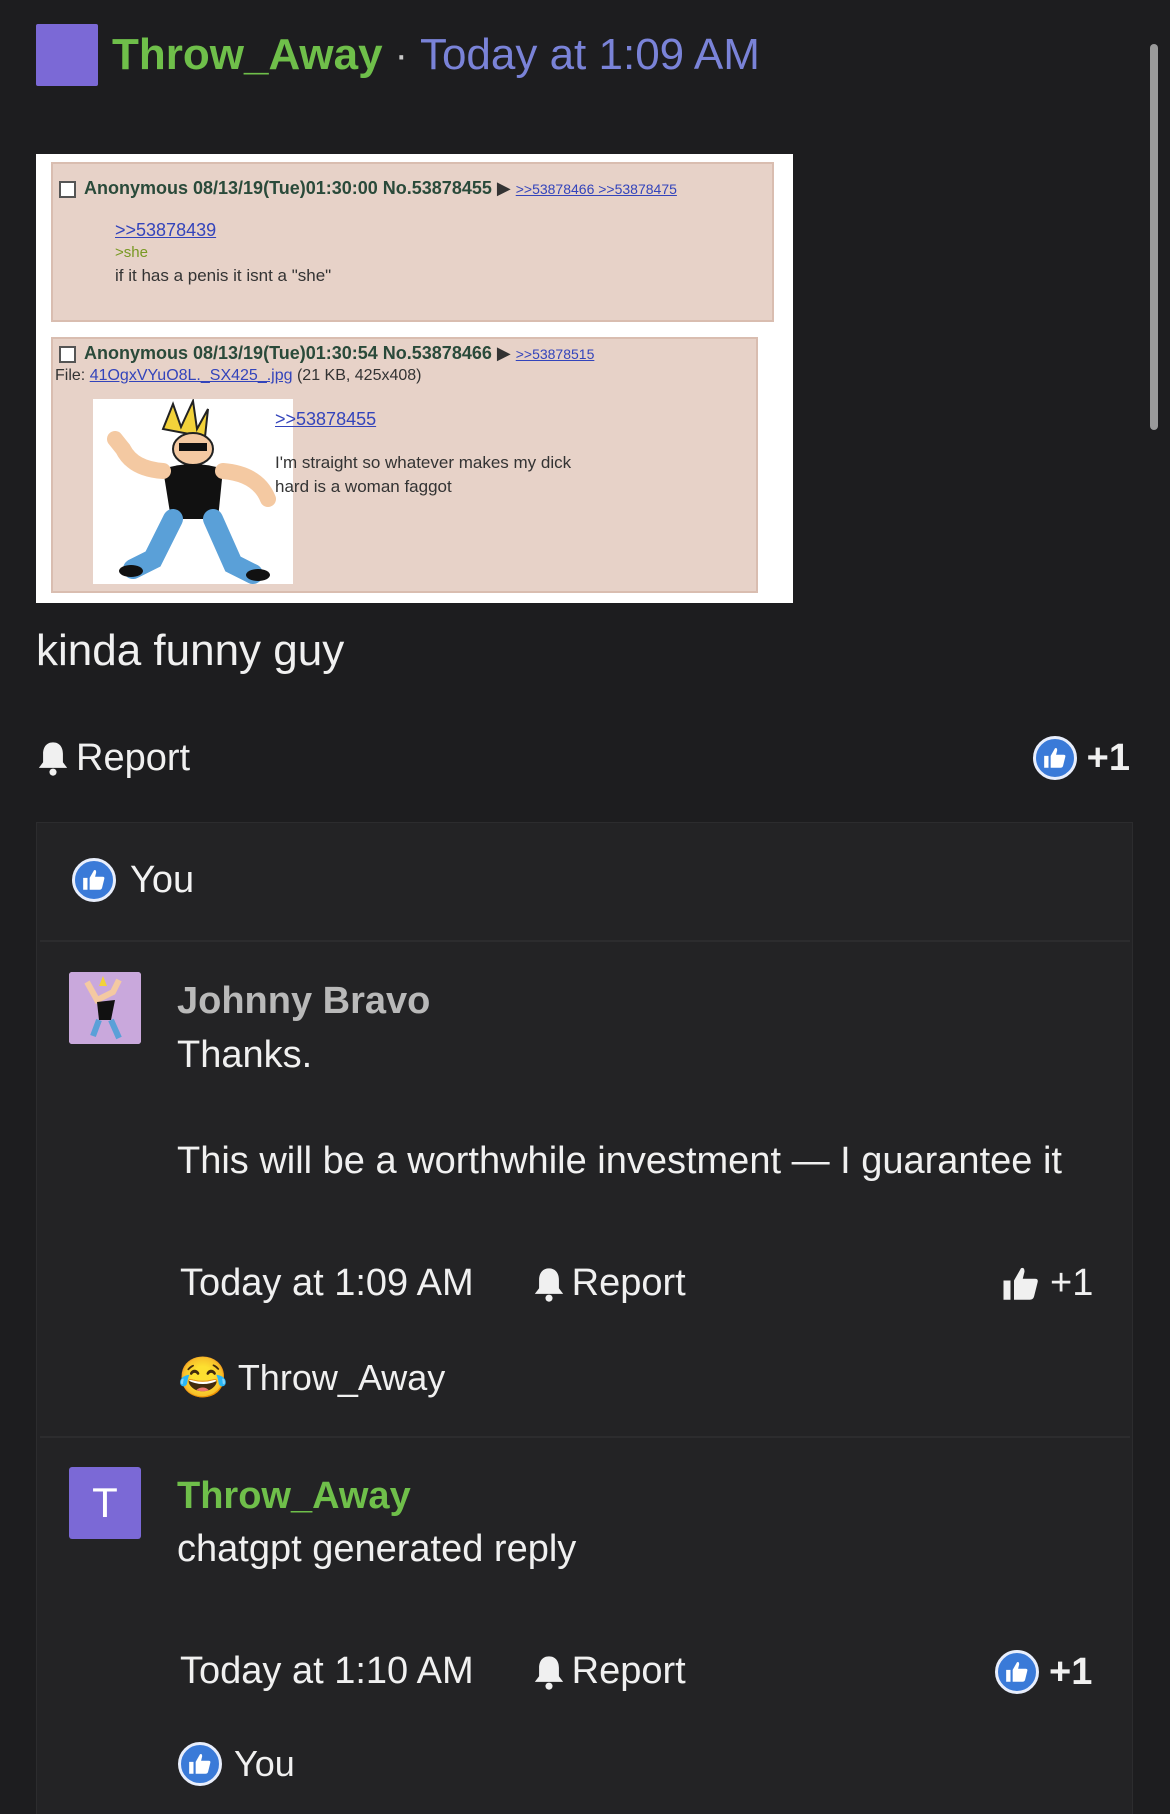 This screenshot has width=1170, height=1814. What do you see at coordinates (583, 758) in the screenshot?
I see `post-actions: Report +1` at bounding box center [583, 758].